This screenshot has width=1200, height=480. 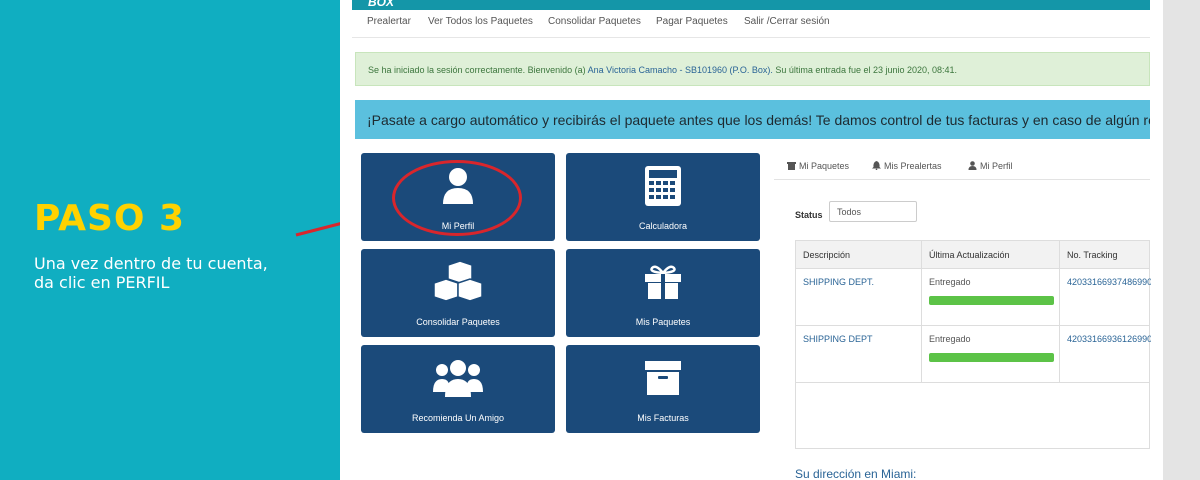 I want to click on miami-address-heading: Su dirección en Miami:, so click(x=856, y=473).